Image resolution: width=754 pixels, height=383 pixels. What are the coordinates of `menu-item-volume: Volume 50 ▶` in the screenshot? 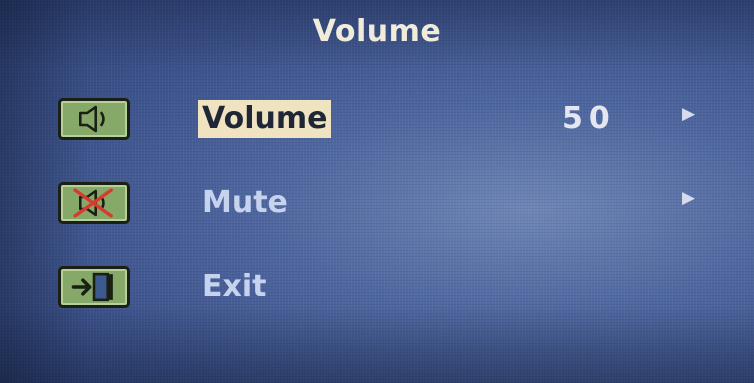 It's located at (377, 120).